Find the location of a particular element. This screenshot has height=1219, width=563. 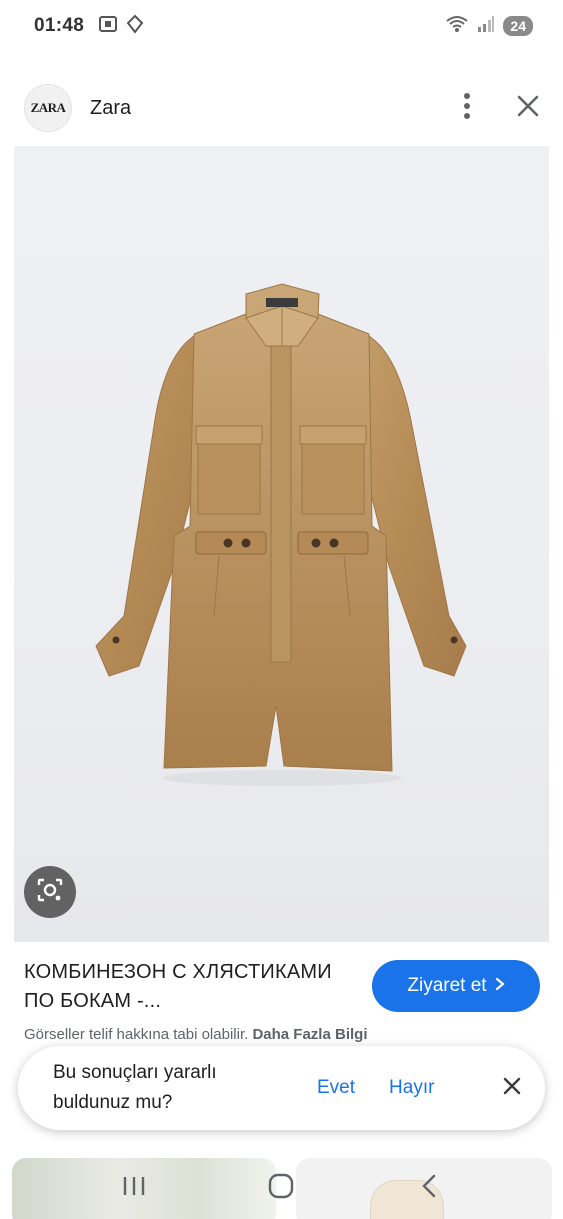

status-bar: 01:48 24 is located at coordinates (281, 26).